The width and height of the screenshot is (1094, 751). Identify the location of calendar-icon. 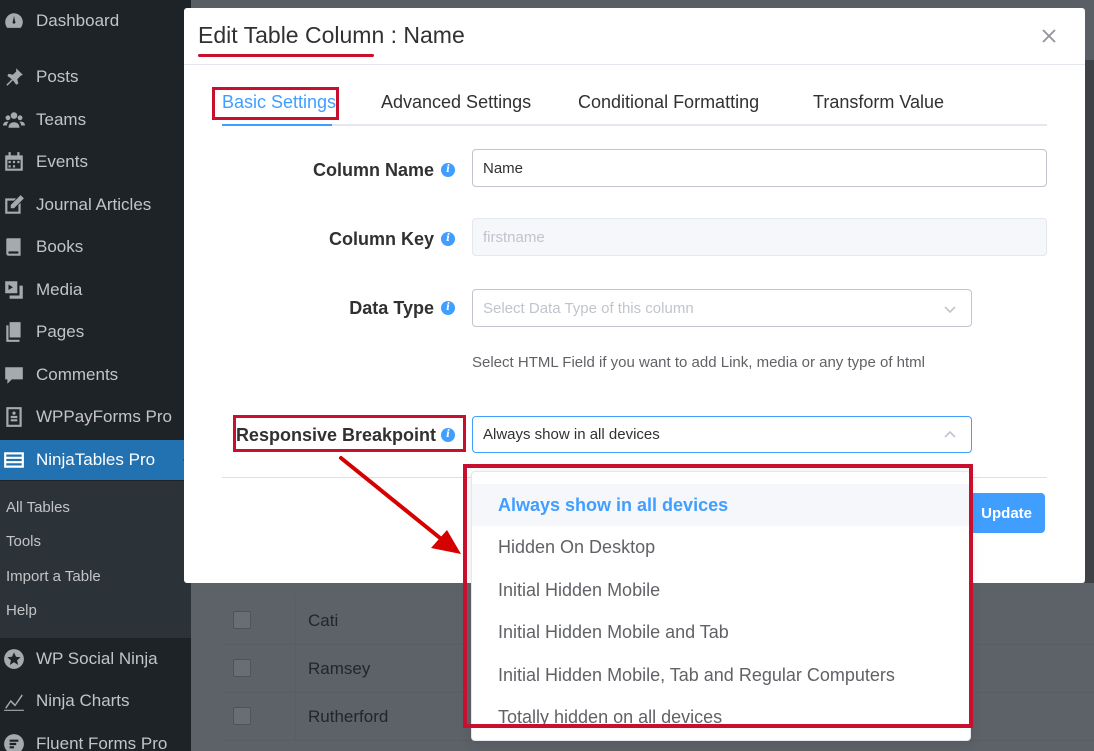
(14, 162).